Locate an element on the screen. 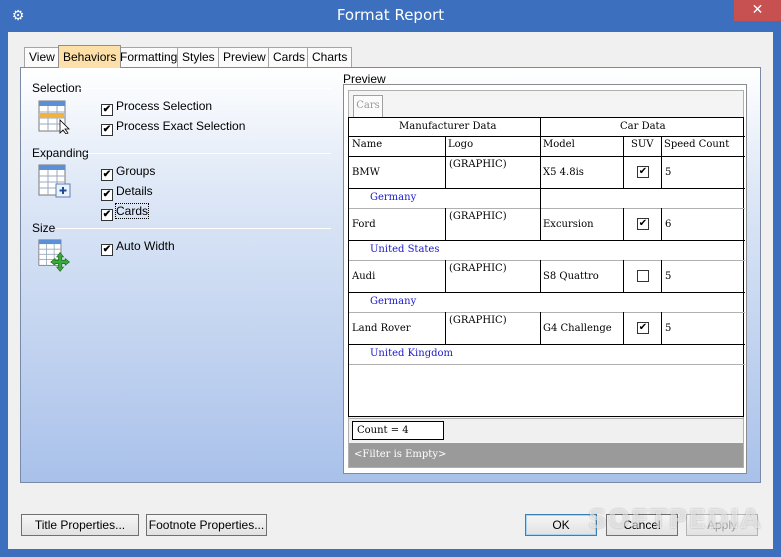  watermark: SOFTPEDIA is located at coordinates (675, 520).